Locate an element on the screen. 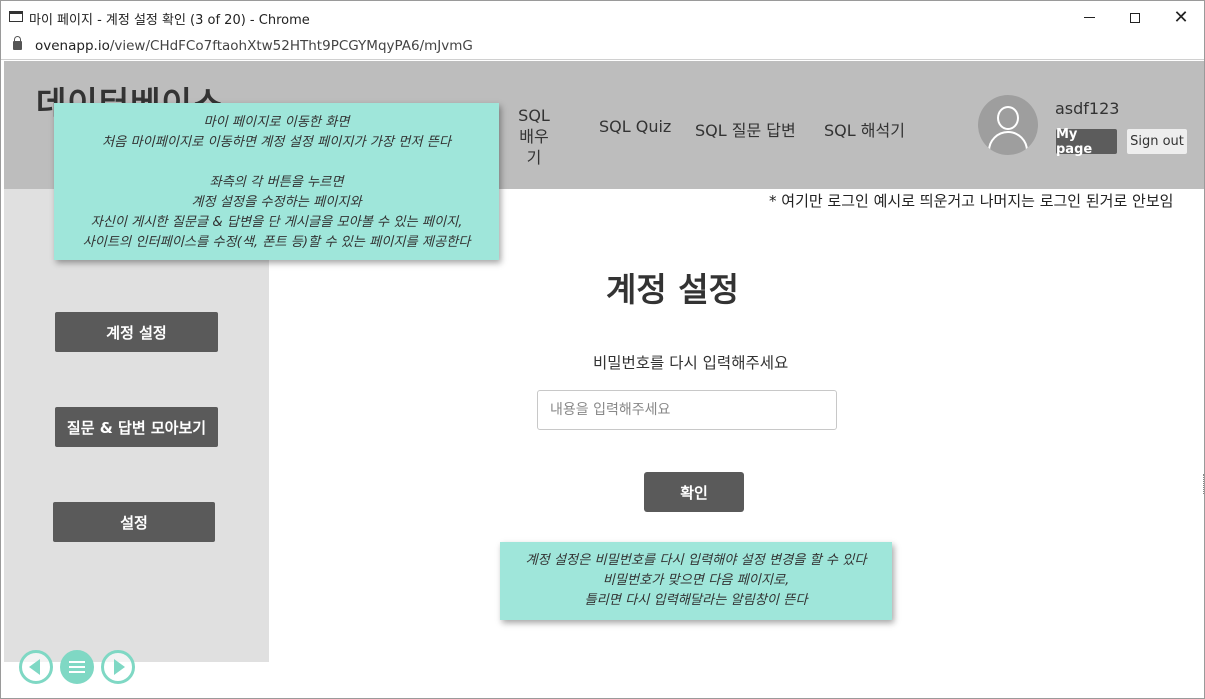  lock-icon is located at coordinates (17, 43).